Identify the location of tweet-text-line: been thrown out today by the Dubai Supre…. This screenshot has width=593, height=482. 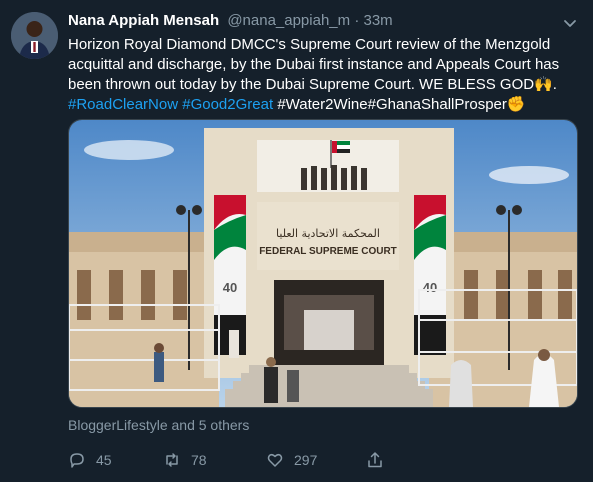
(312, 84).